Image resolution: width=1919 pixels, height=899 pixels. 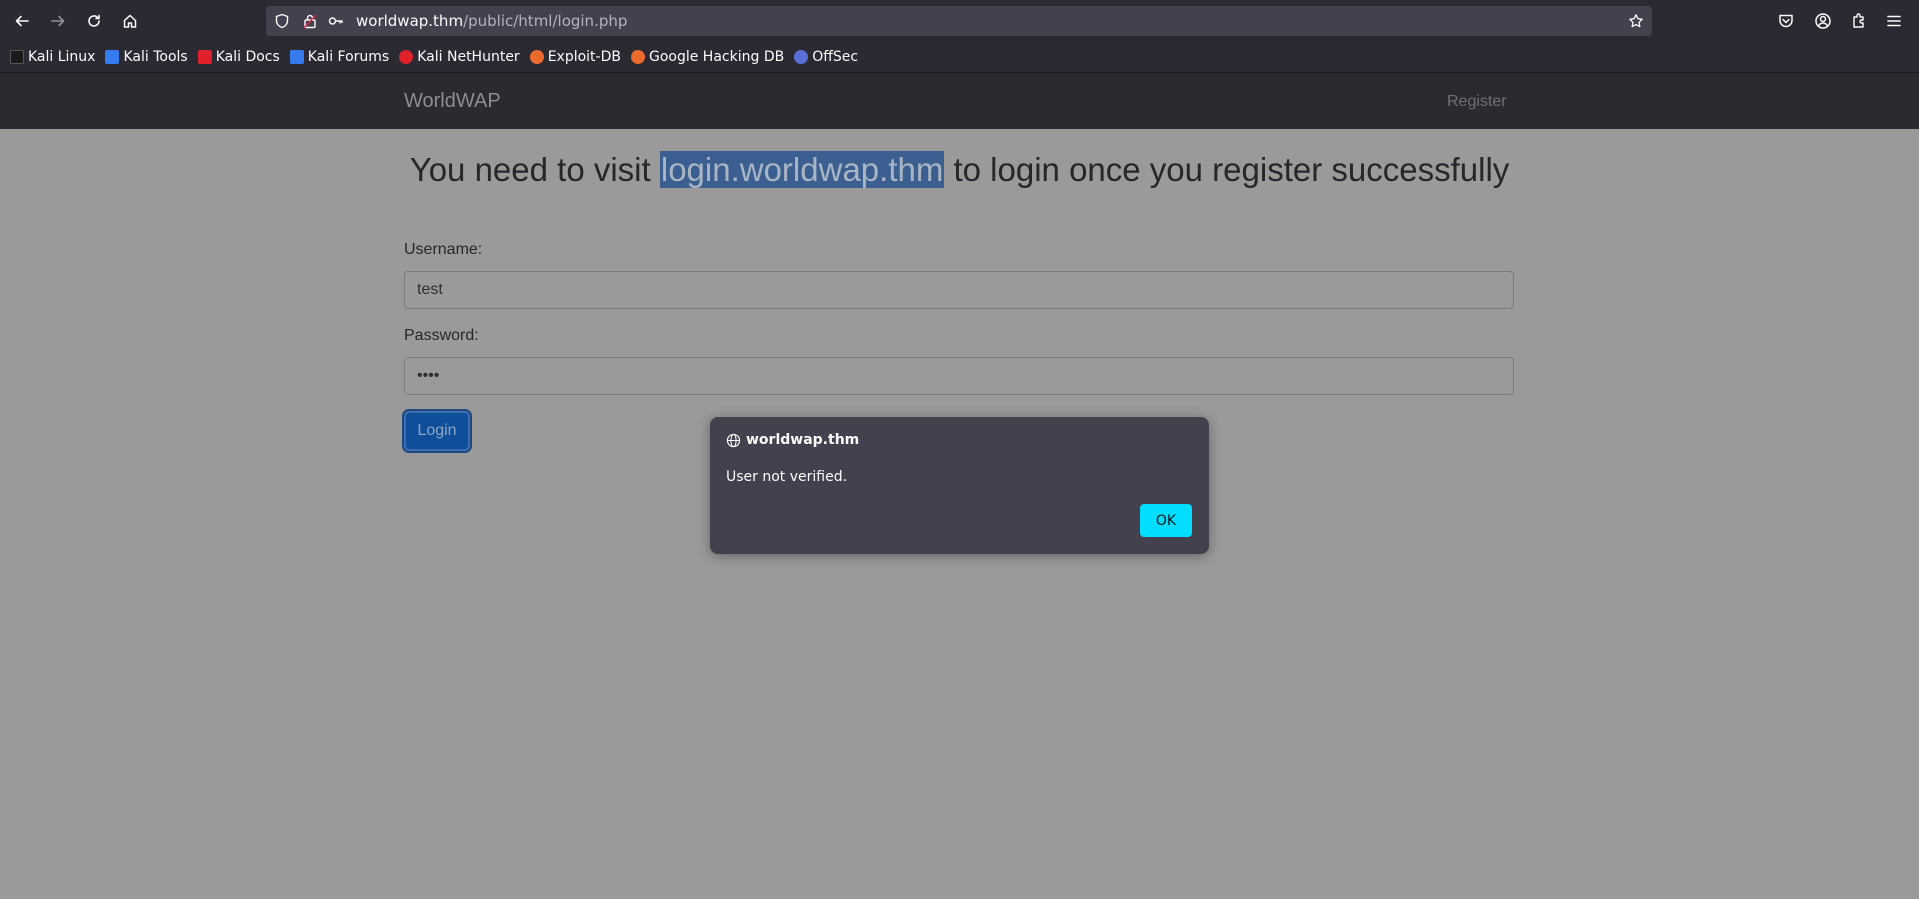 I want to click on home-button, so click(x=130, y=21).